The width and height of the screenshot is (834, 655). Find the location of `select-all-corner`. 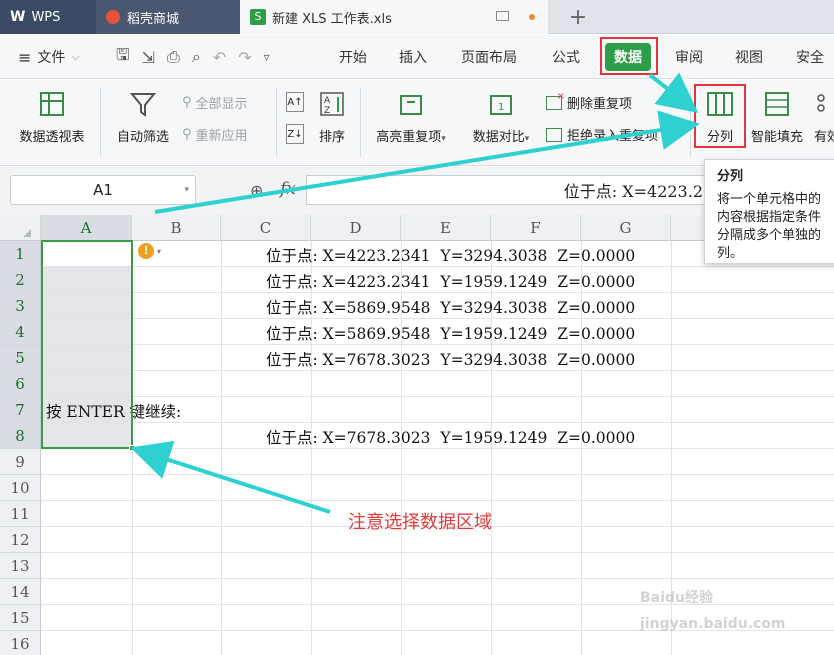

select-all-corner is located at coordinates (20, 228).